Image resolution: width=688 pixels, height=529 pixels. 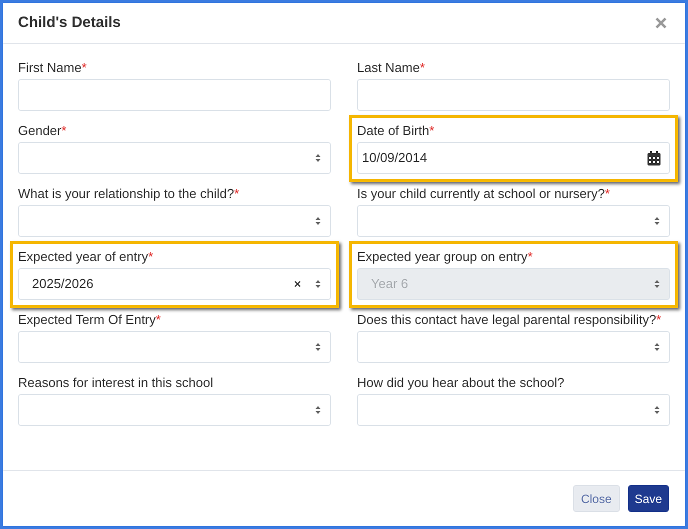 I want to click on field-label: Gender*, so click(x=43, y=131).